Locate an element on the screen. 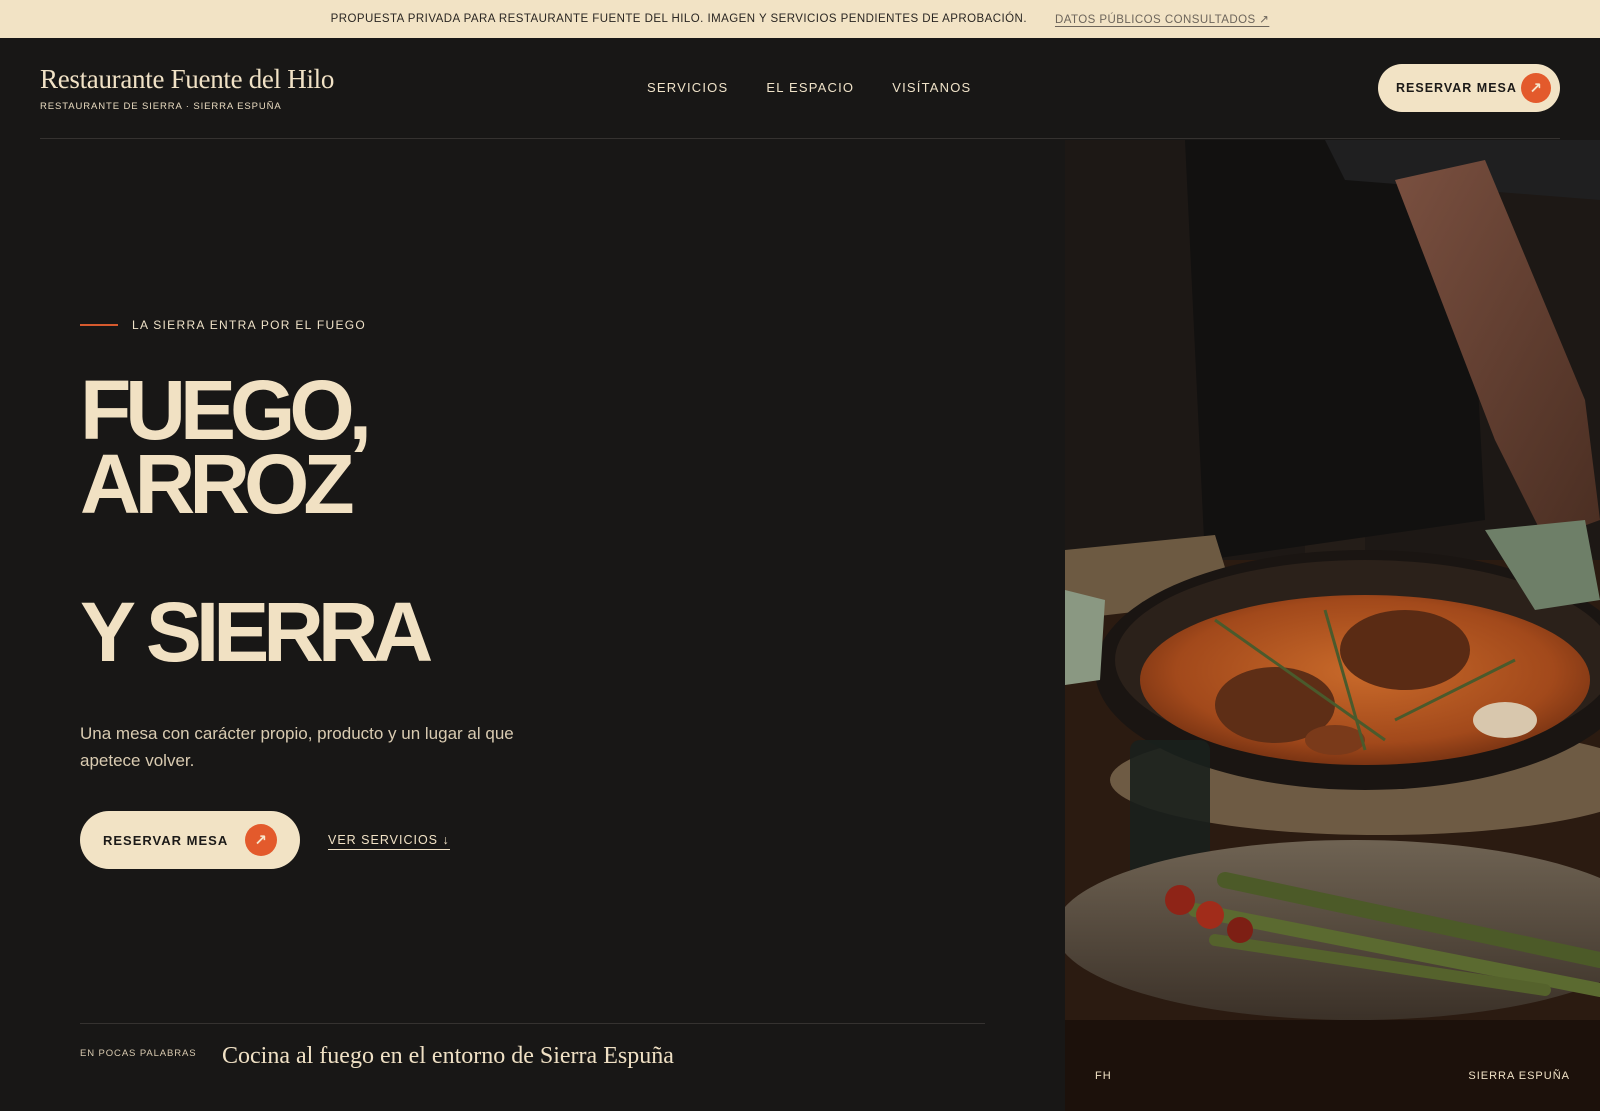 The height and width of the screenshot is (1111, 1600). main-nav: SERVICIOS EL ESPACIO VISÍTANOS is located at coordinates (809, 87).